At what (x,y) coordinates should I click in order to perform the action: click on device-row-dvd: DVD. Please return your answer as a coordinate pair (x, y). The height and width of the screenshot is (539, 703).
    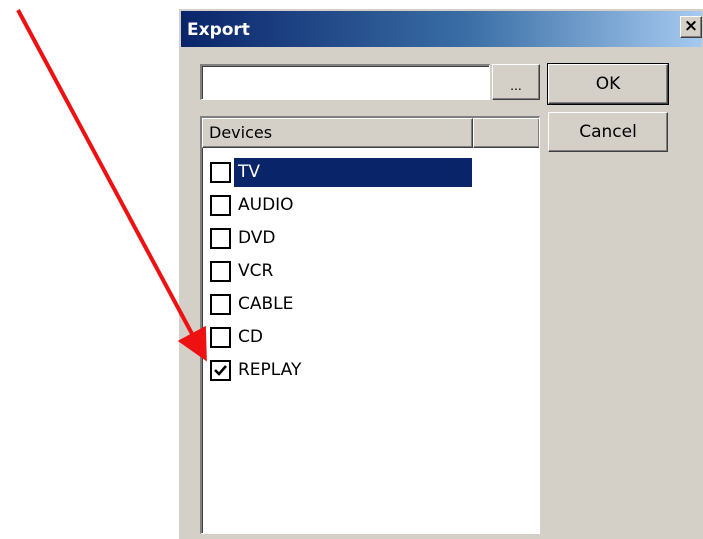
    Looking at the image, I should click on (370, 238).